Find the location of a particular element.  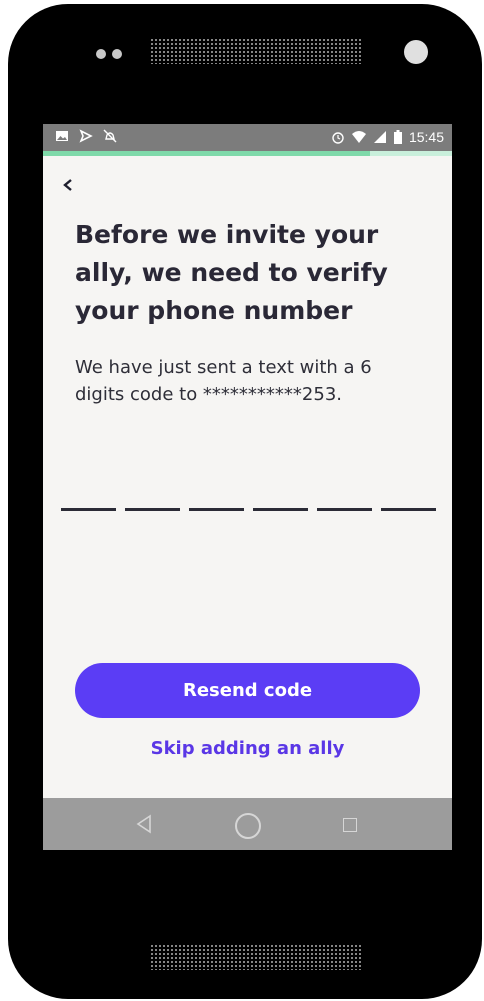

image-icon is located at coordinates (62, 136).